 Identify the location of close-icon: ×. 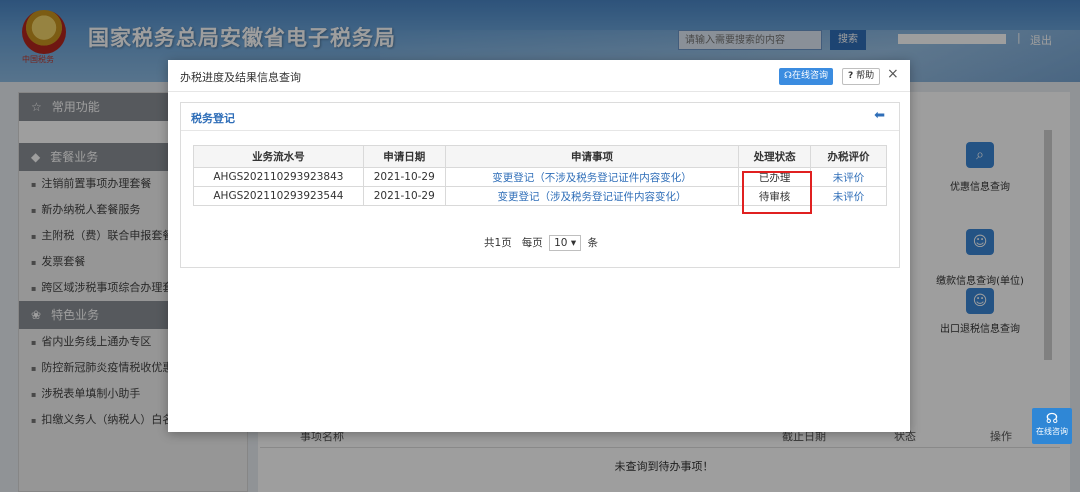
(893, 74).